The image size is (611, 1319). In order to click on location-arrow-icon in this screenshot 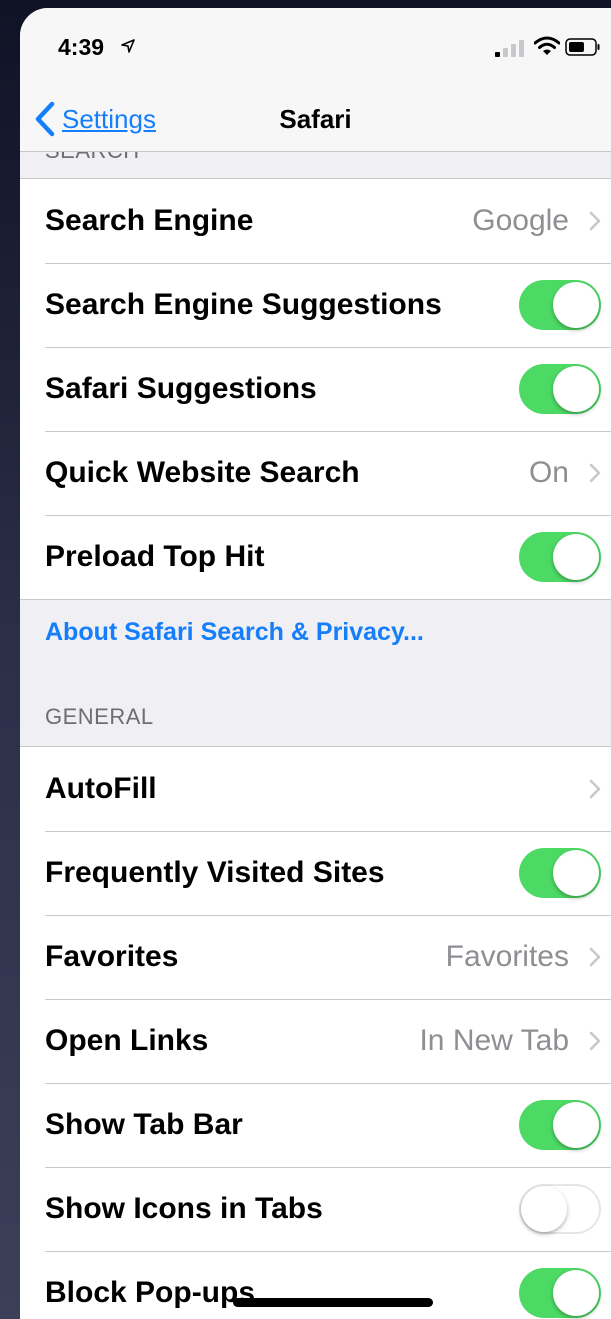, I will do `click(128, 46)`.